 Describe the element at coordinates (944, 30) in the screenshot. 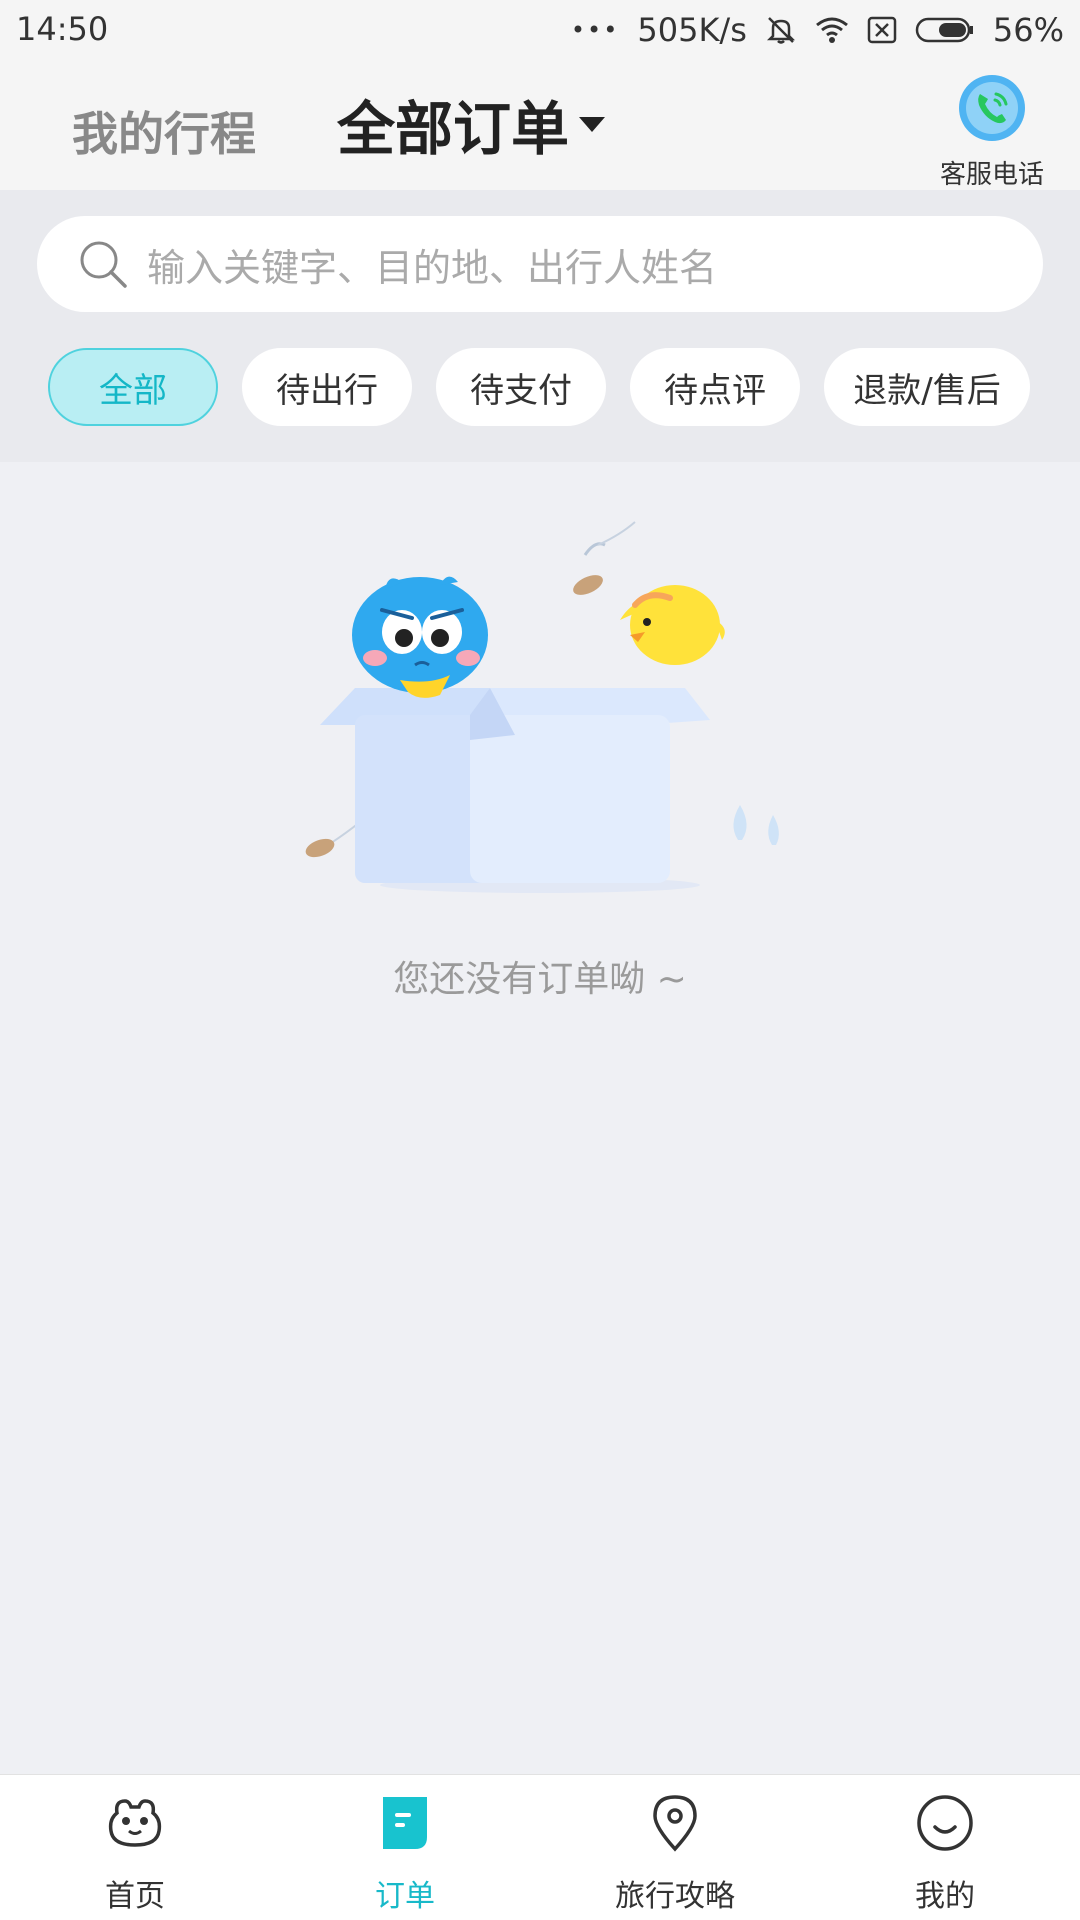

I see `battery-icon` at that location.